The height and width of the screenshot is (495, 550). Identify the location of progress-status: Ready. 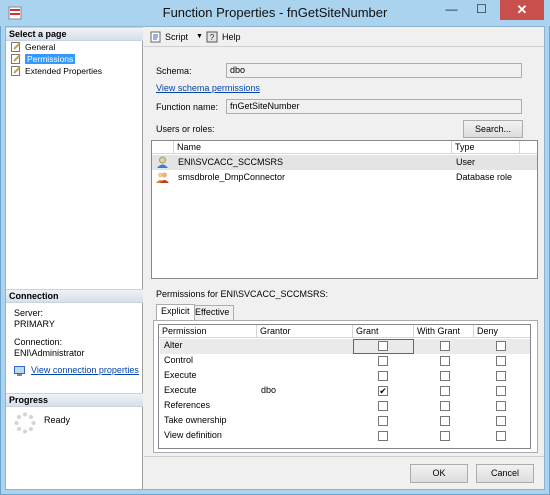
(57, 420).